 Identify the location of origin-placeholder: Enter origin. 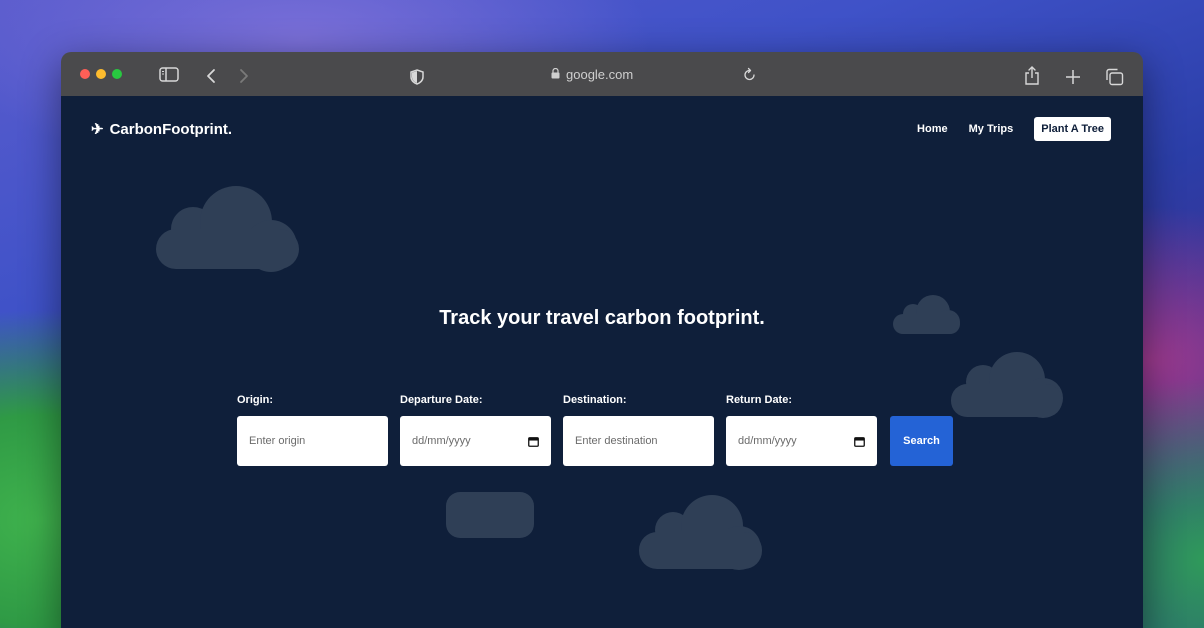
(277, 441).